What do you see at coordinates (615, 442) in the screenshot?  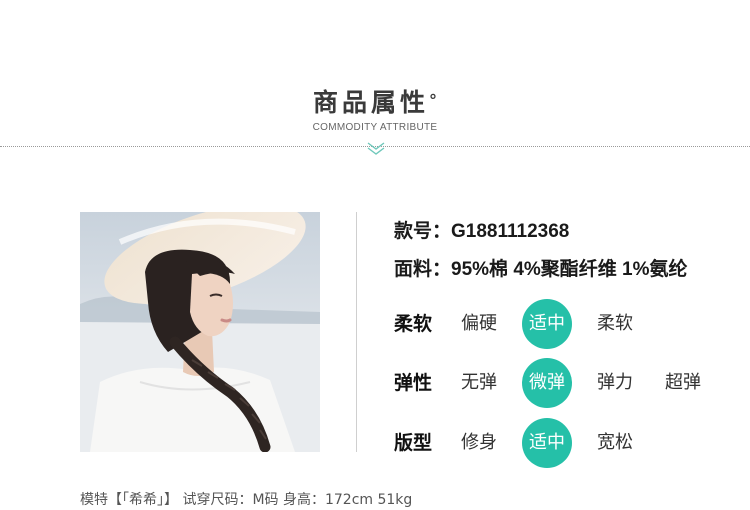 I see `attribute-option: 宽松` at bounding box center [615, 442].